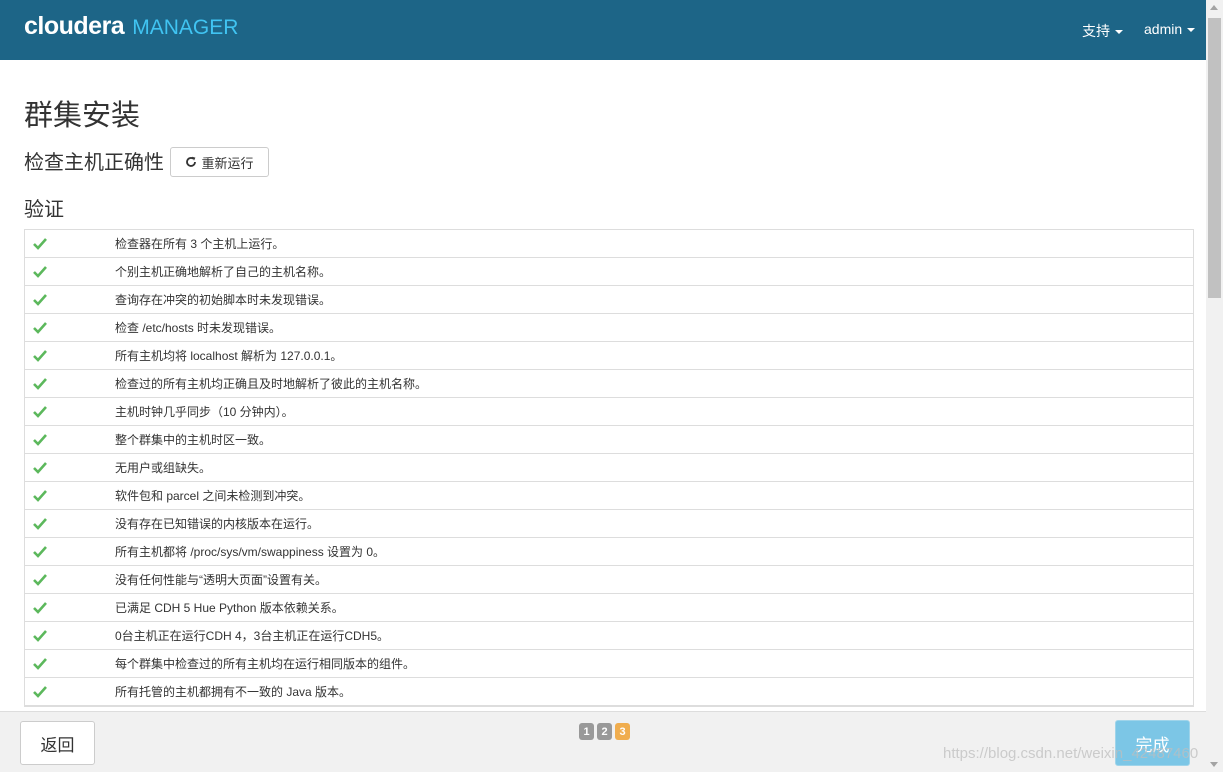 Image resolution: width=1223 pixels, height=772 pixels. What do you see at coordinates (609, 412) in the screenshot?
I see `check-row: 主机时钟几乎同步（10 分钟内）。` at bounding box center [609, 412].